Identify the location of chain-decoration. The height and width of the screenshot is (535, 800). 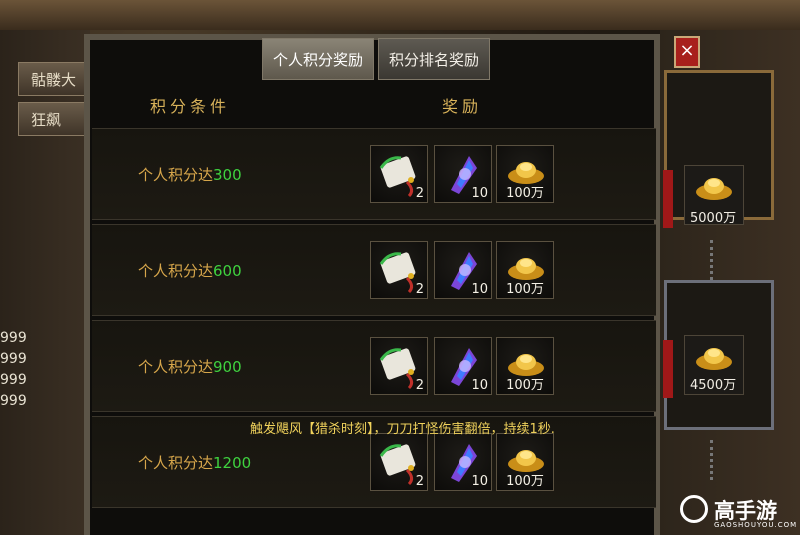
(718, 260).